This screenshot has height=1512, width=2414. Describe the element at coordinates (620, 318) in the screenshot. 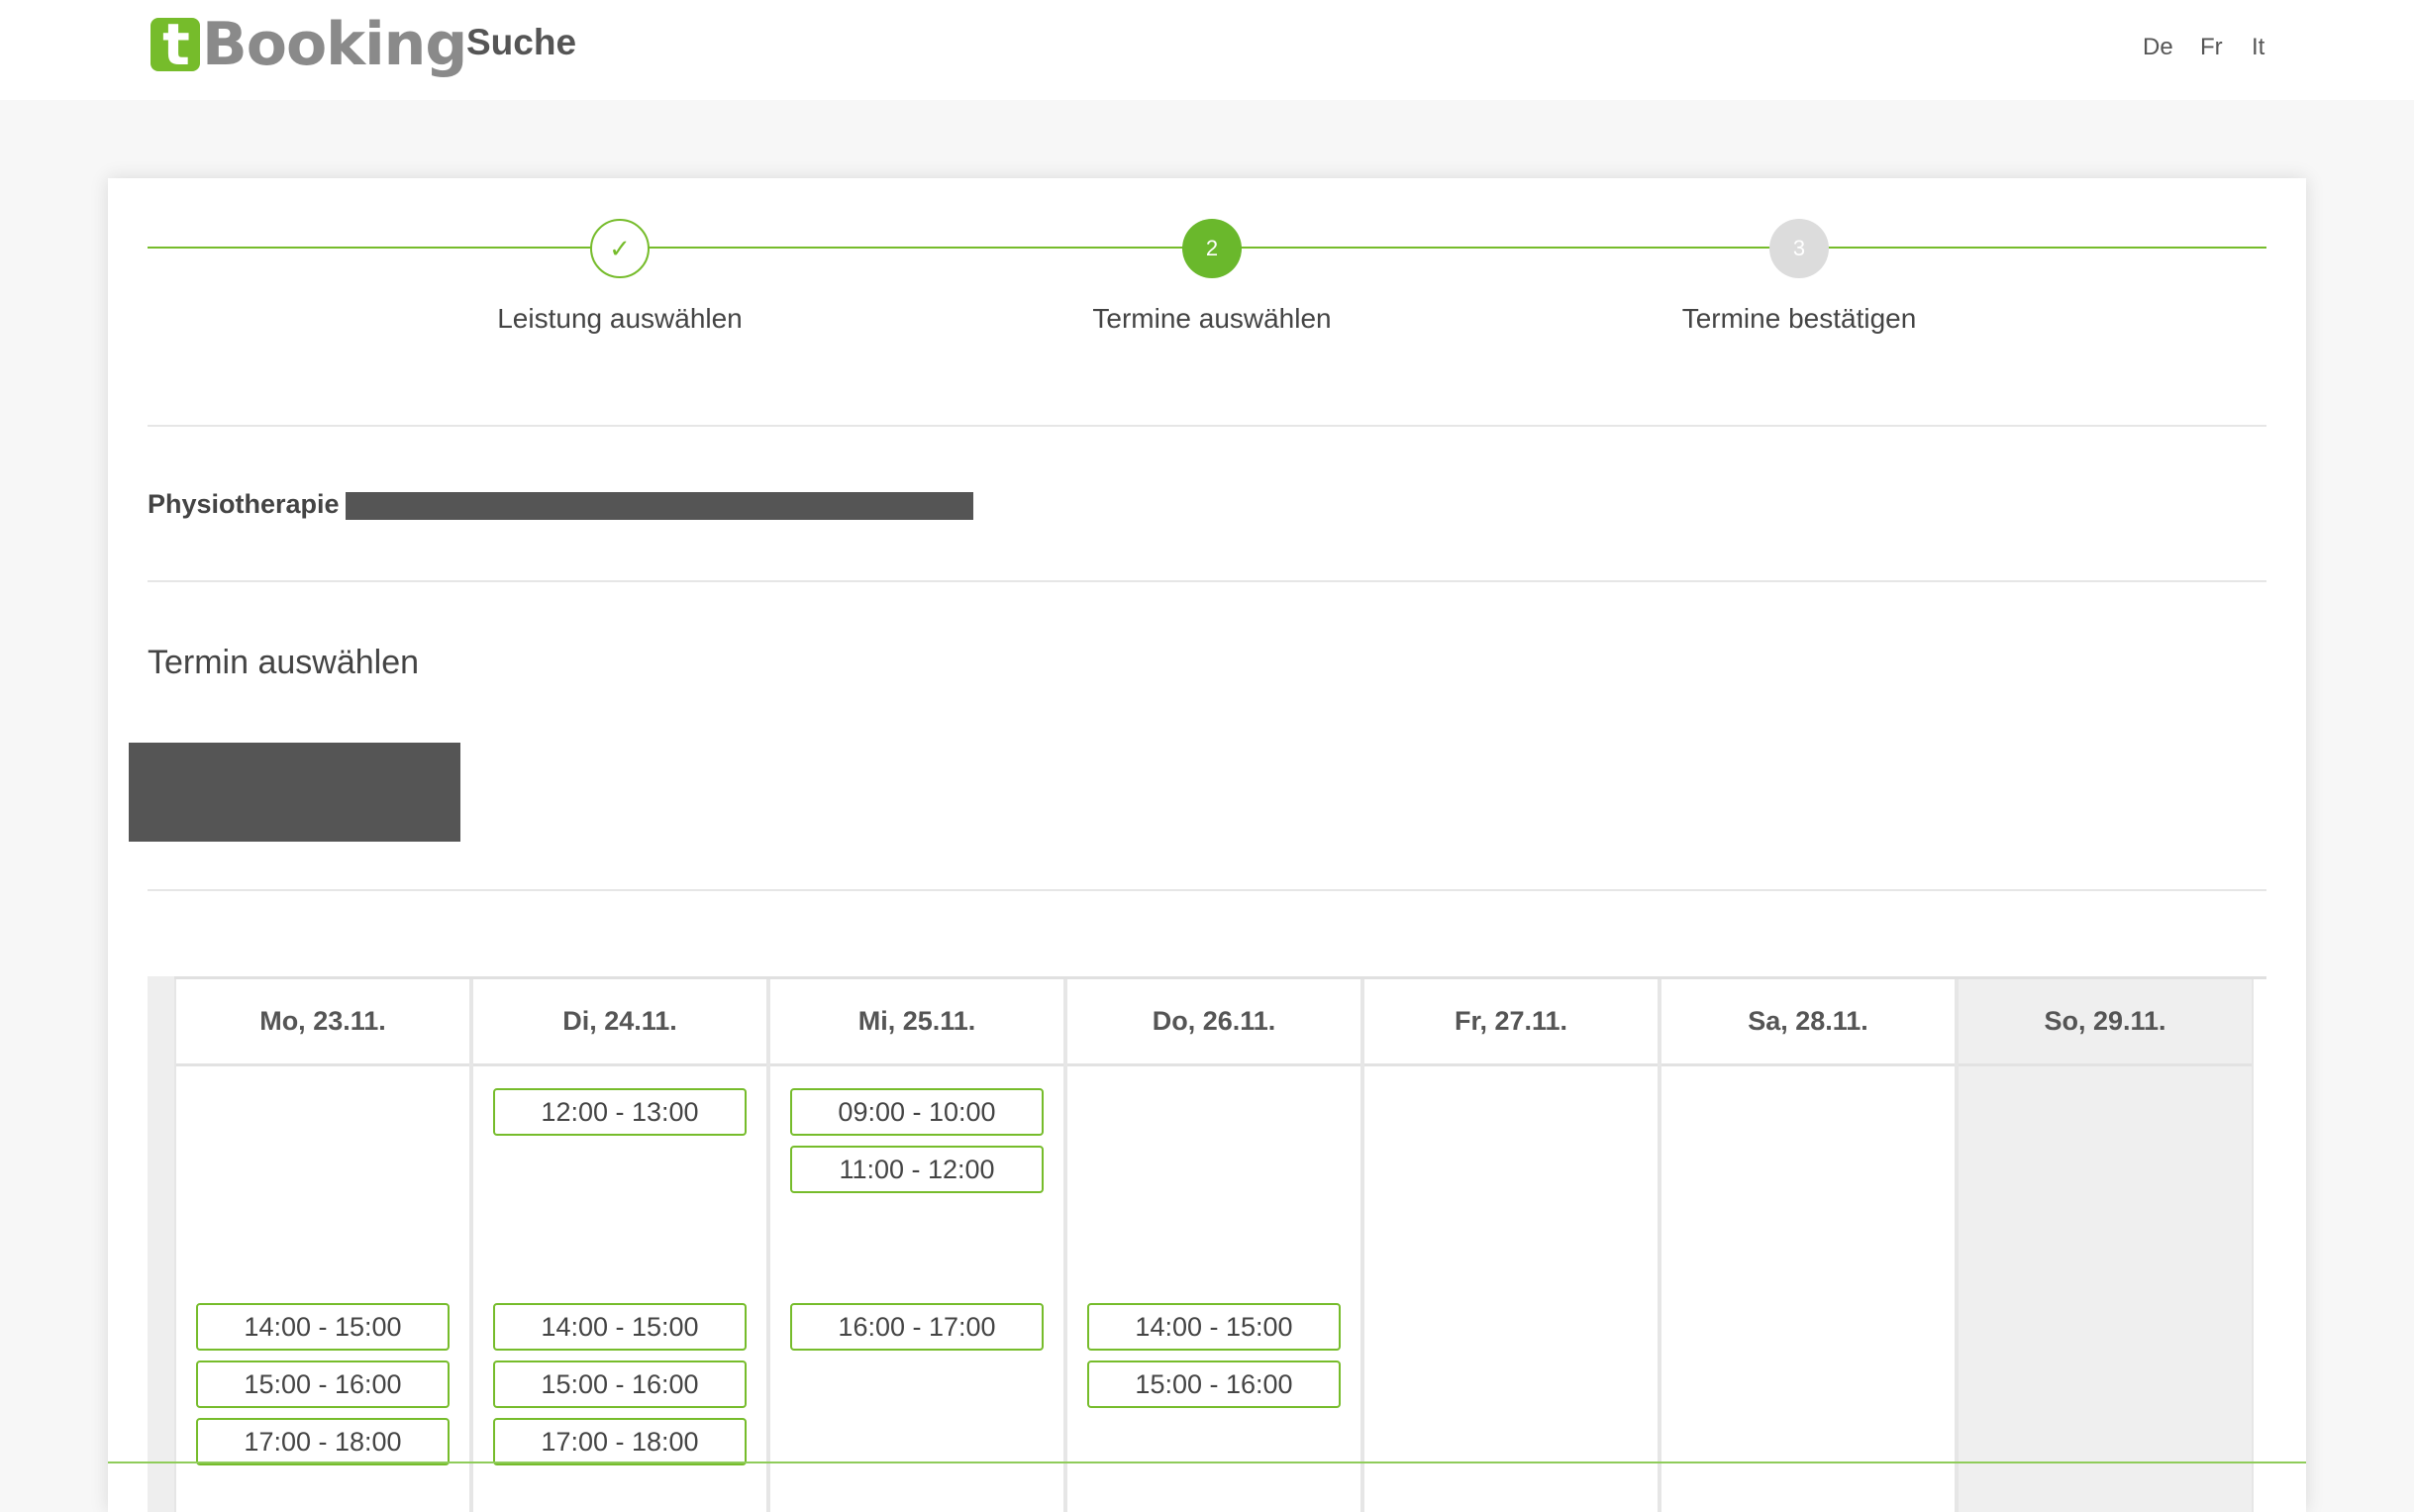

I see `step-1-label: Leistung auswählen` at that location.